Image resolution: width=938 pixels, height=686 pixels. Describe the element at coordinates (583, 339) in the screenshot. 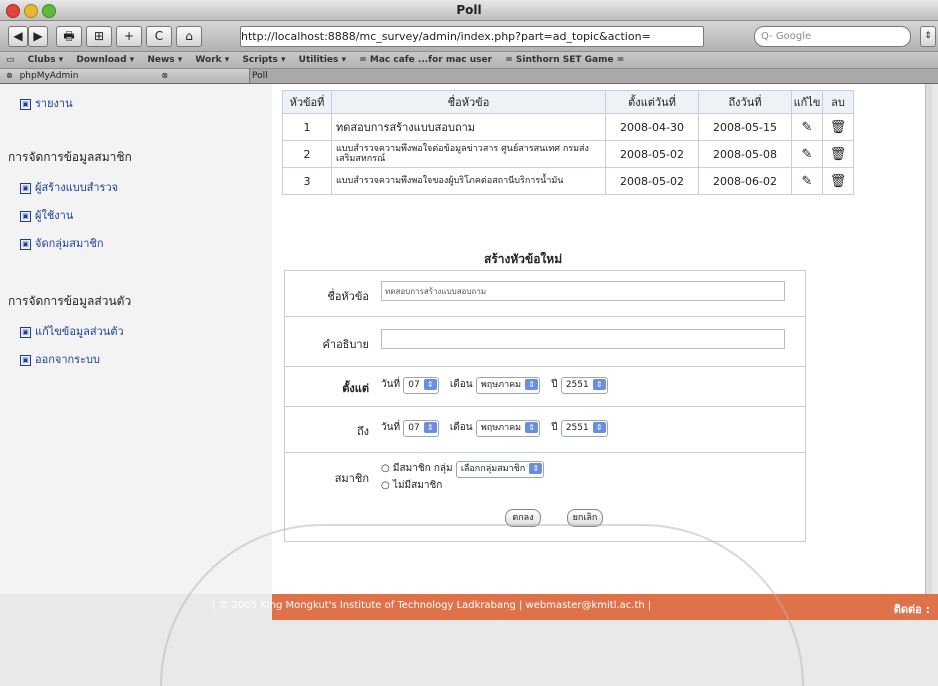

I see `description-input` at that location.